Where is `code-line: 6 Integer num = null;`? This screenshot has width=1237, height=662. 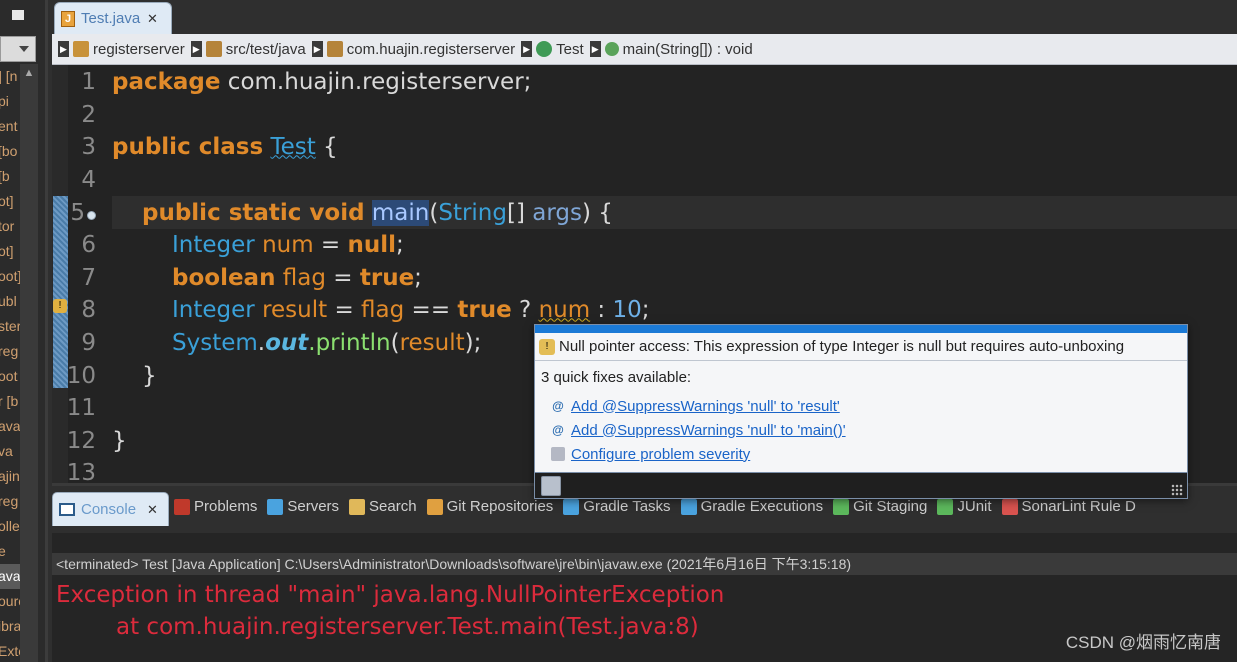
code-line: 6 Integer num = null; is located at coordinates (644, 244).